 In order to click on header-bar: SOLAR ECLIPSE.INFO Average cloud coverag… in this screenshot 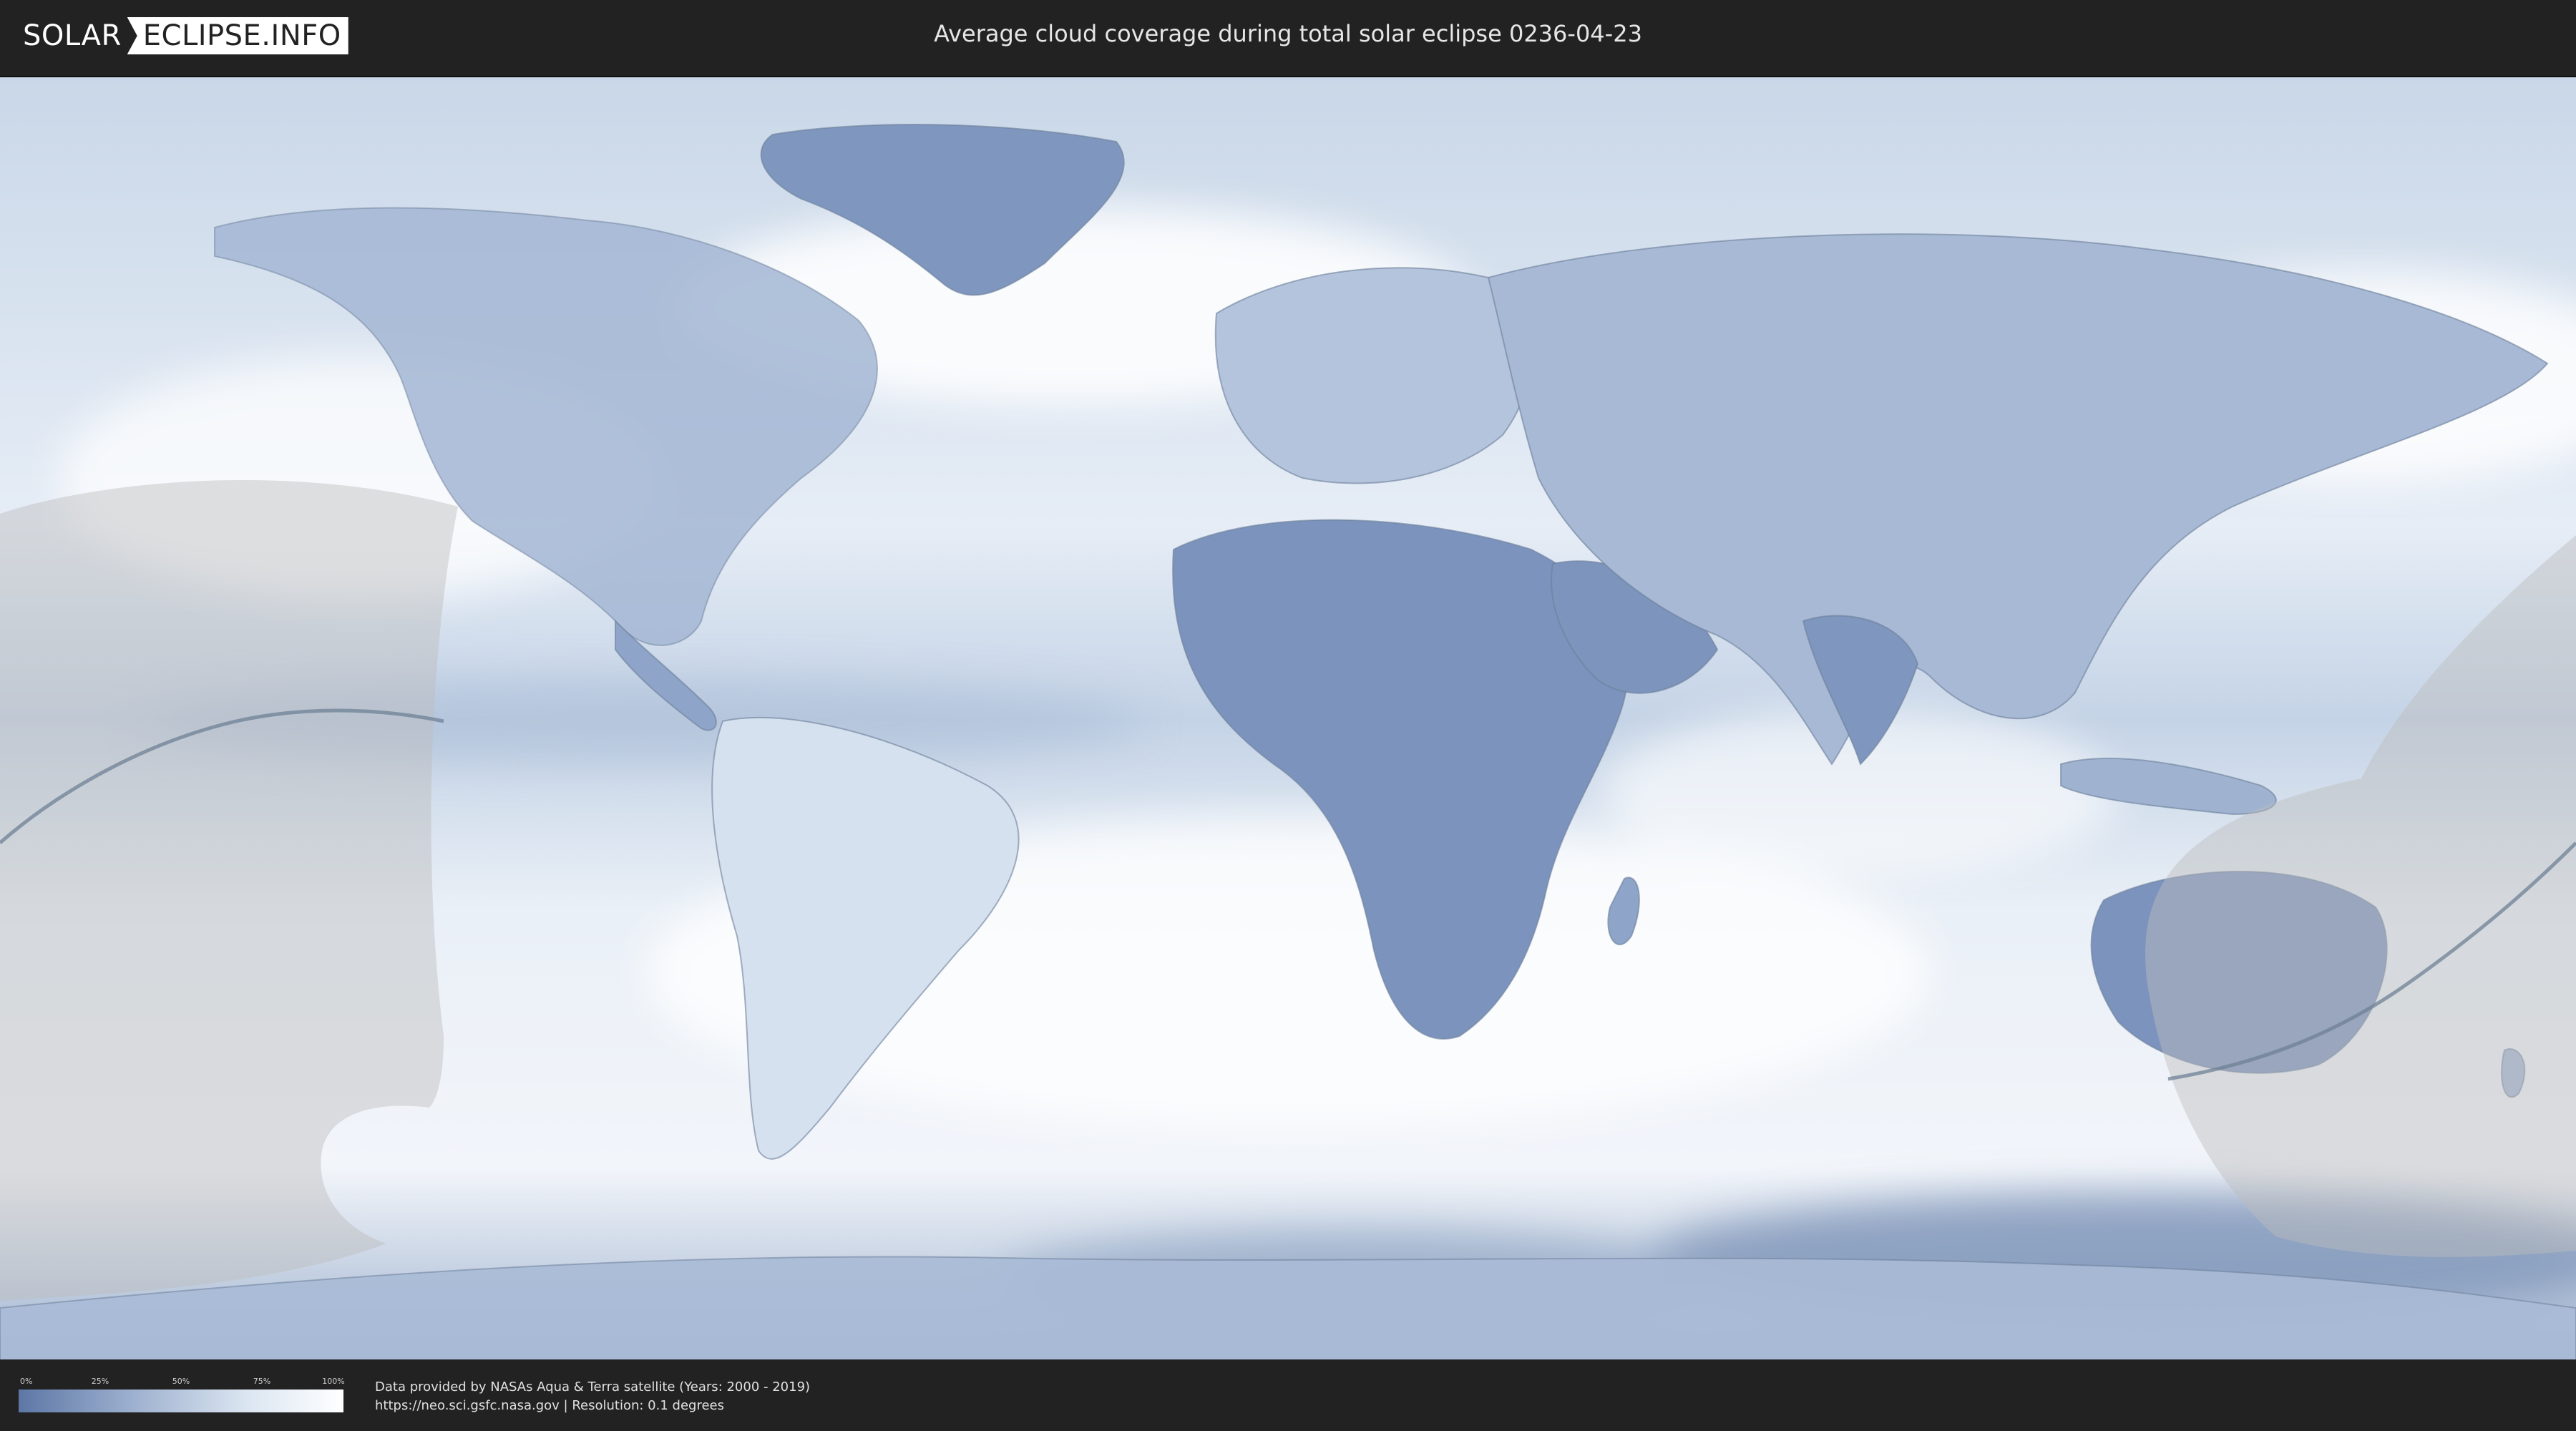, I will do `click(1288, 37)`.